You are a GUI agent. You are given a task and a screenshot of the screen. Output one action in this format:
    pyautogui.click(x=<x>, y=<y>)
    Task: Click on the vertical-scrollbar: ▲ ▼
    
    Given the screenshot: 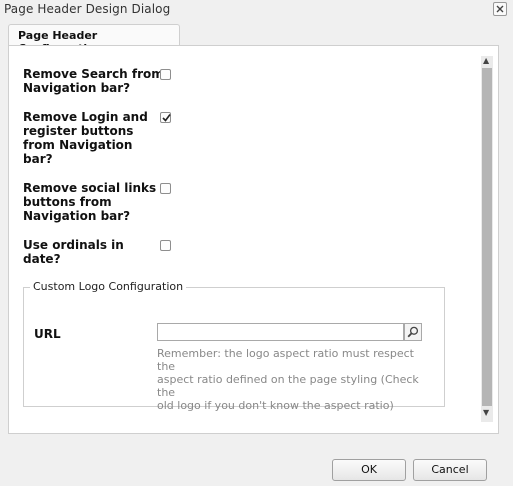 What is the action you would take?
    pyautogui.click(x=487, y=239)
    